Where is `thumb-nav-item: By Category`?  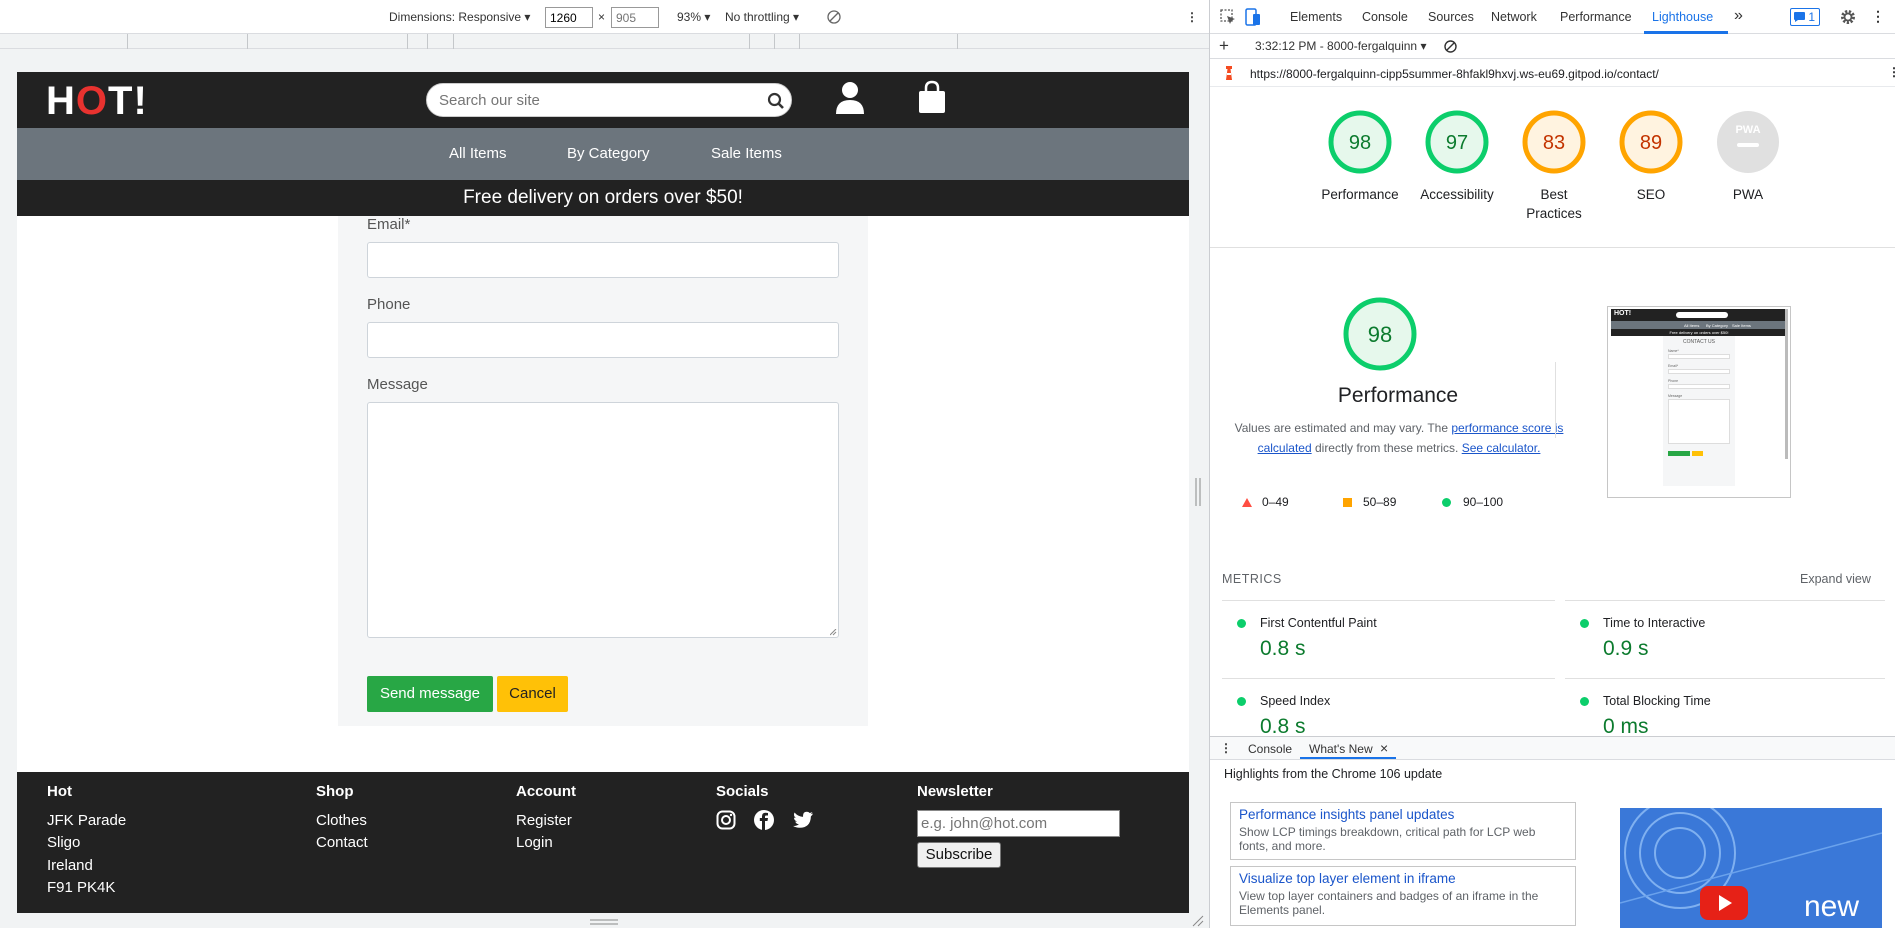 thumb-nav-item: By Category is located at coordinates (1717, 325).